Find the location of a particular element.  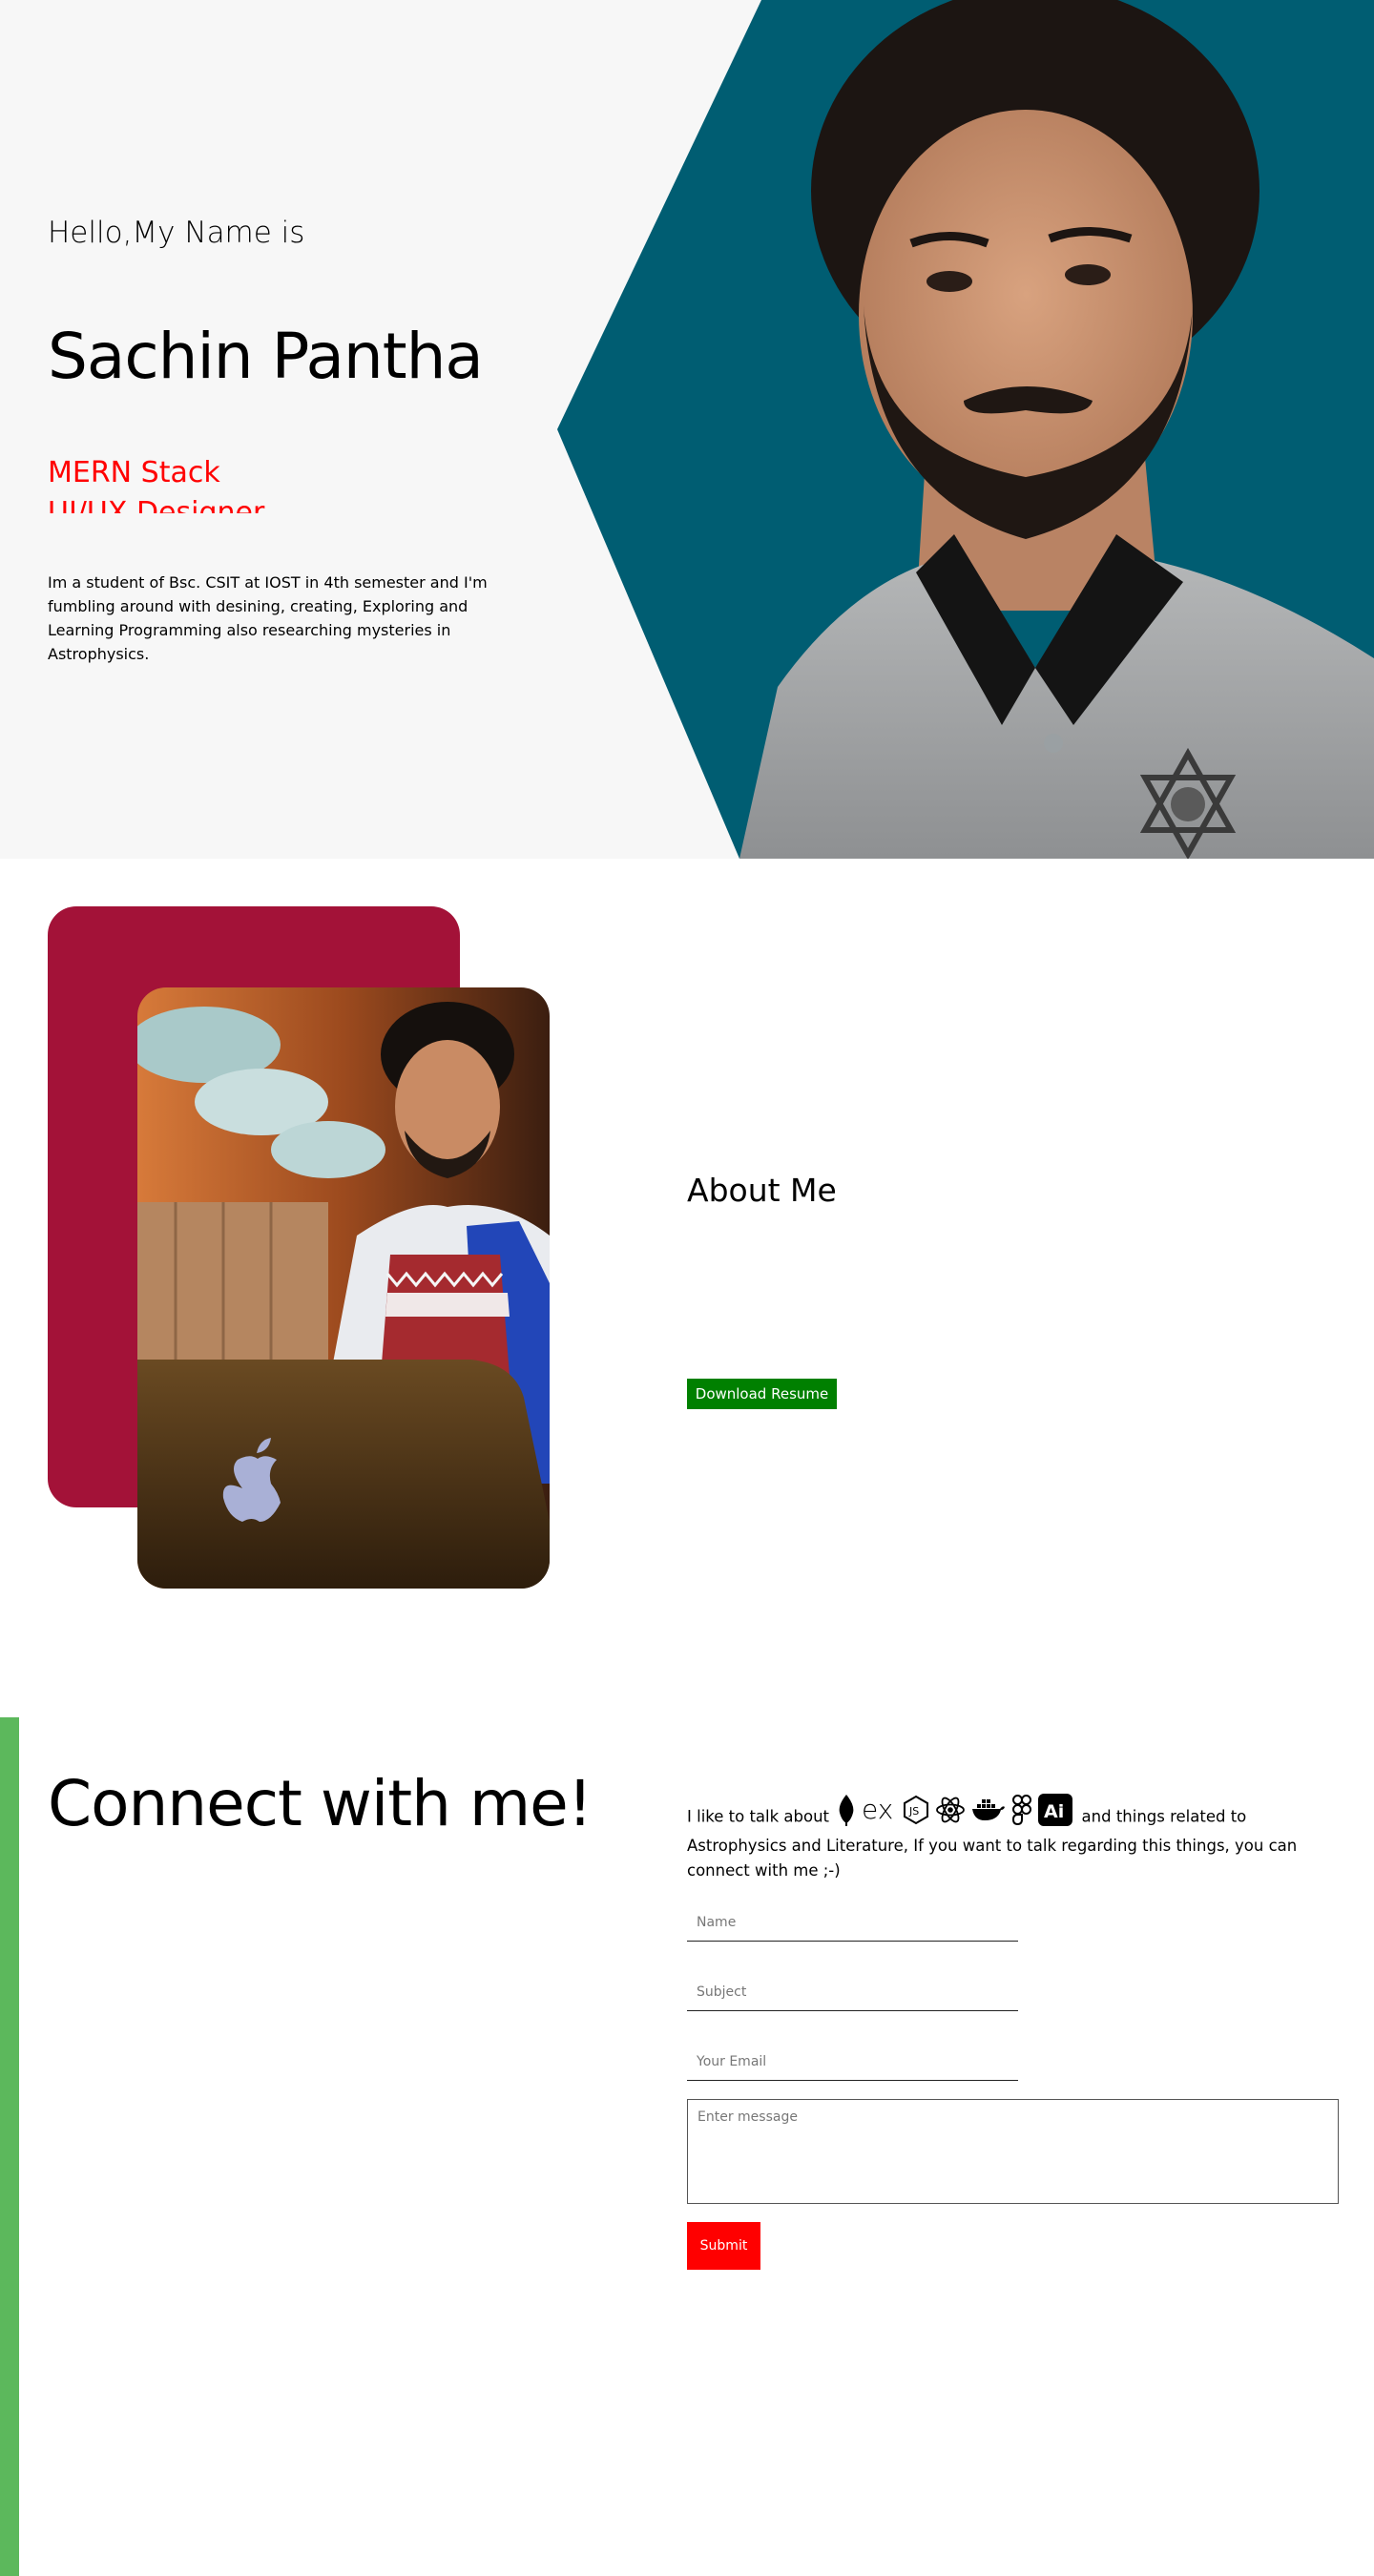

name-input is located at coordinates (853, 1922).